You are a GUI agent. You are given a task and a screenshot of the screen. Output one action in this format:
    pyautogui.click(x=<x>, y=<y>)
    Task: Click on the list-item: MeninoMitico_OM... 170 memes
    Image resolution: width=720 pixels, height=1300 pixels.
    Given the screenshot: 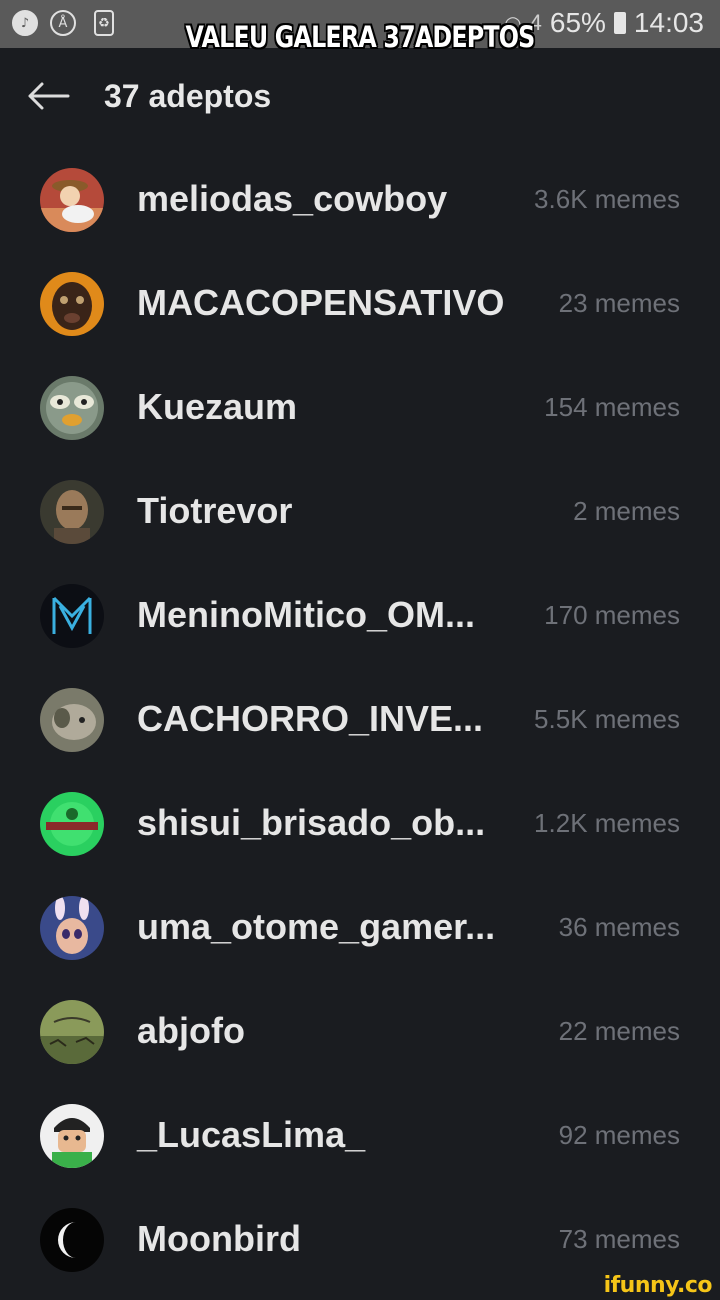 What is the action you would take?
    pyautogui.click(x=360, y=616)
    